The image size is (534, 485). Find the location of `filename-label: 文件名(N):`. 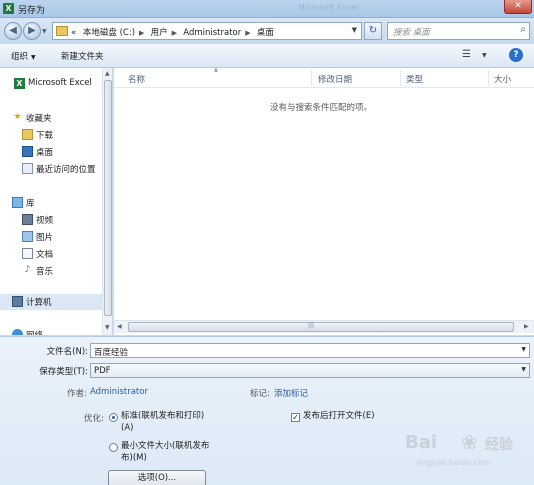

filename-label: 文件名(N): is located at coordinates (67, 352).